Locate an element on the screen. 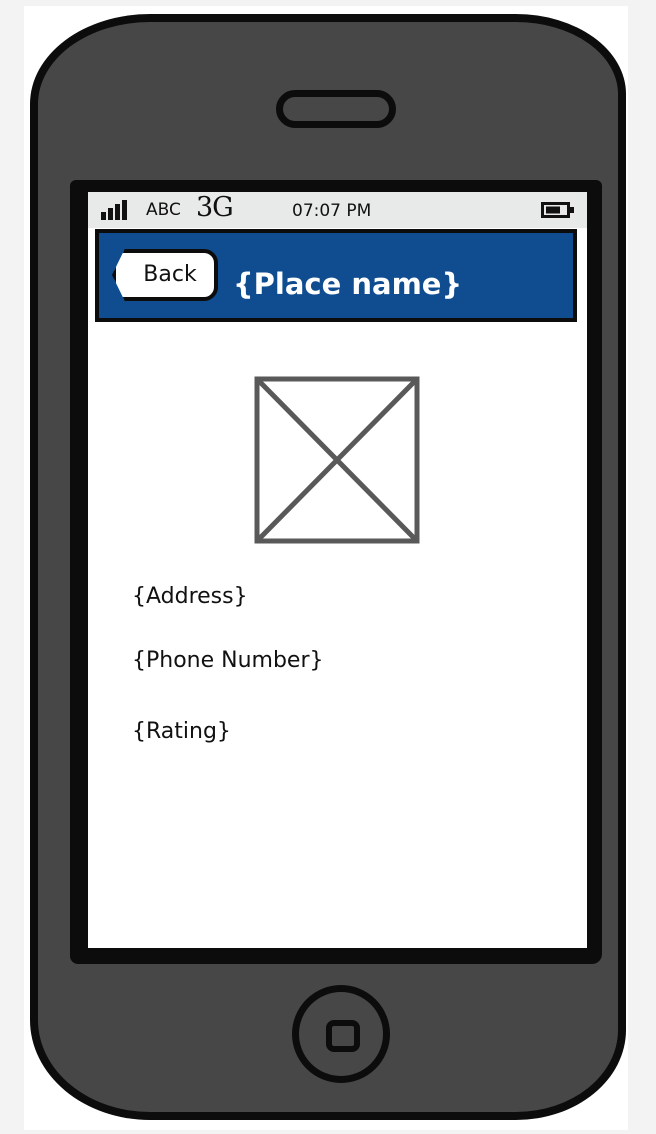  signal-bars-icon is located at coordinates (114, 210).